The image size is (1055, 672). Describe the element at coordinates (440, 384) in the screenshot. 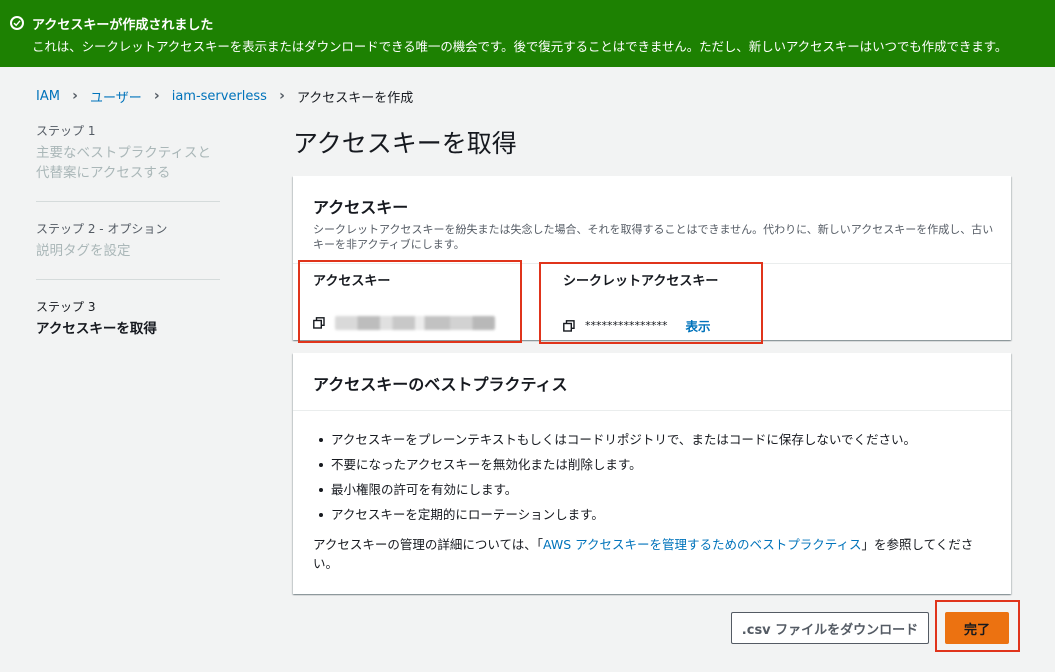

I see `best-practices-title: アクセスキーのベストプラクティス` at that location.